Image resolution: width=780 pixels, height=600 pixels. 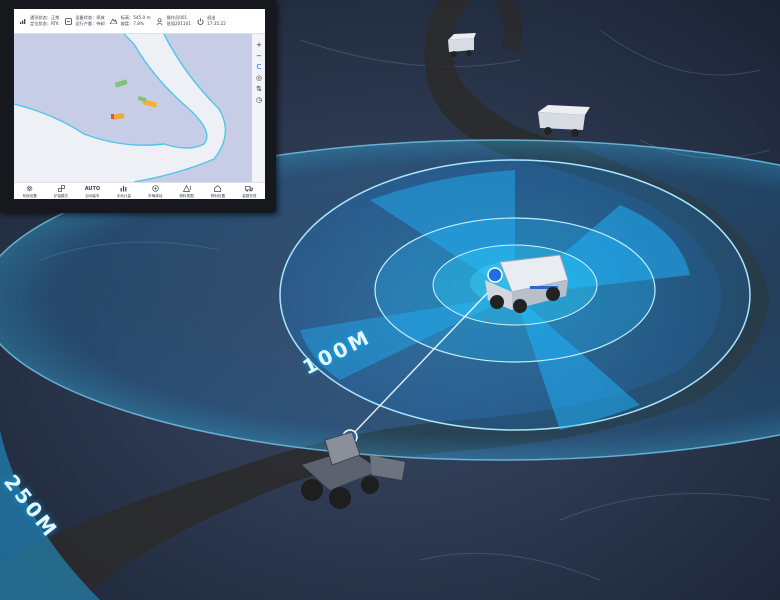 What do you see at coordinates (155, 189) in the screenshot?
I see `target-icon` at bounding box center [155, 189].